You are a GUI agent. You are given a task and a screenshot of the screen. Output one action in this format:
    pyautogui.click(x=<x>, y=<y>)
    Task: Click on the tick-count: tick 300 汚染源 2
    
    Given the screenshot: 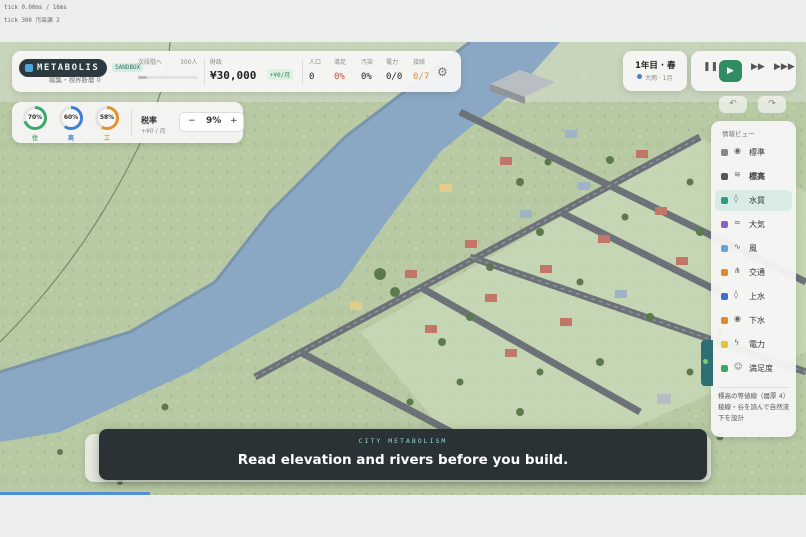 What is the action you would take?
    pyautogui.click(x=32, y=21)
    